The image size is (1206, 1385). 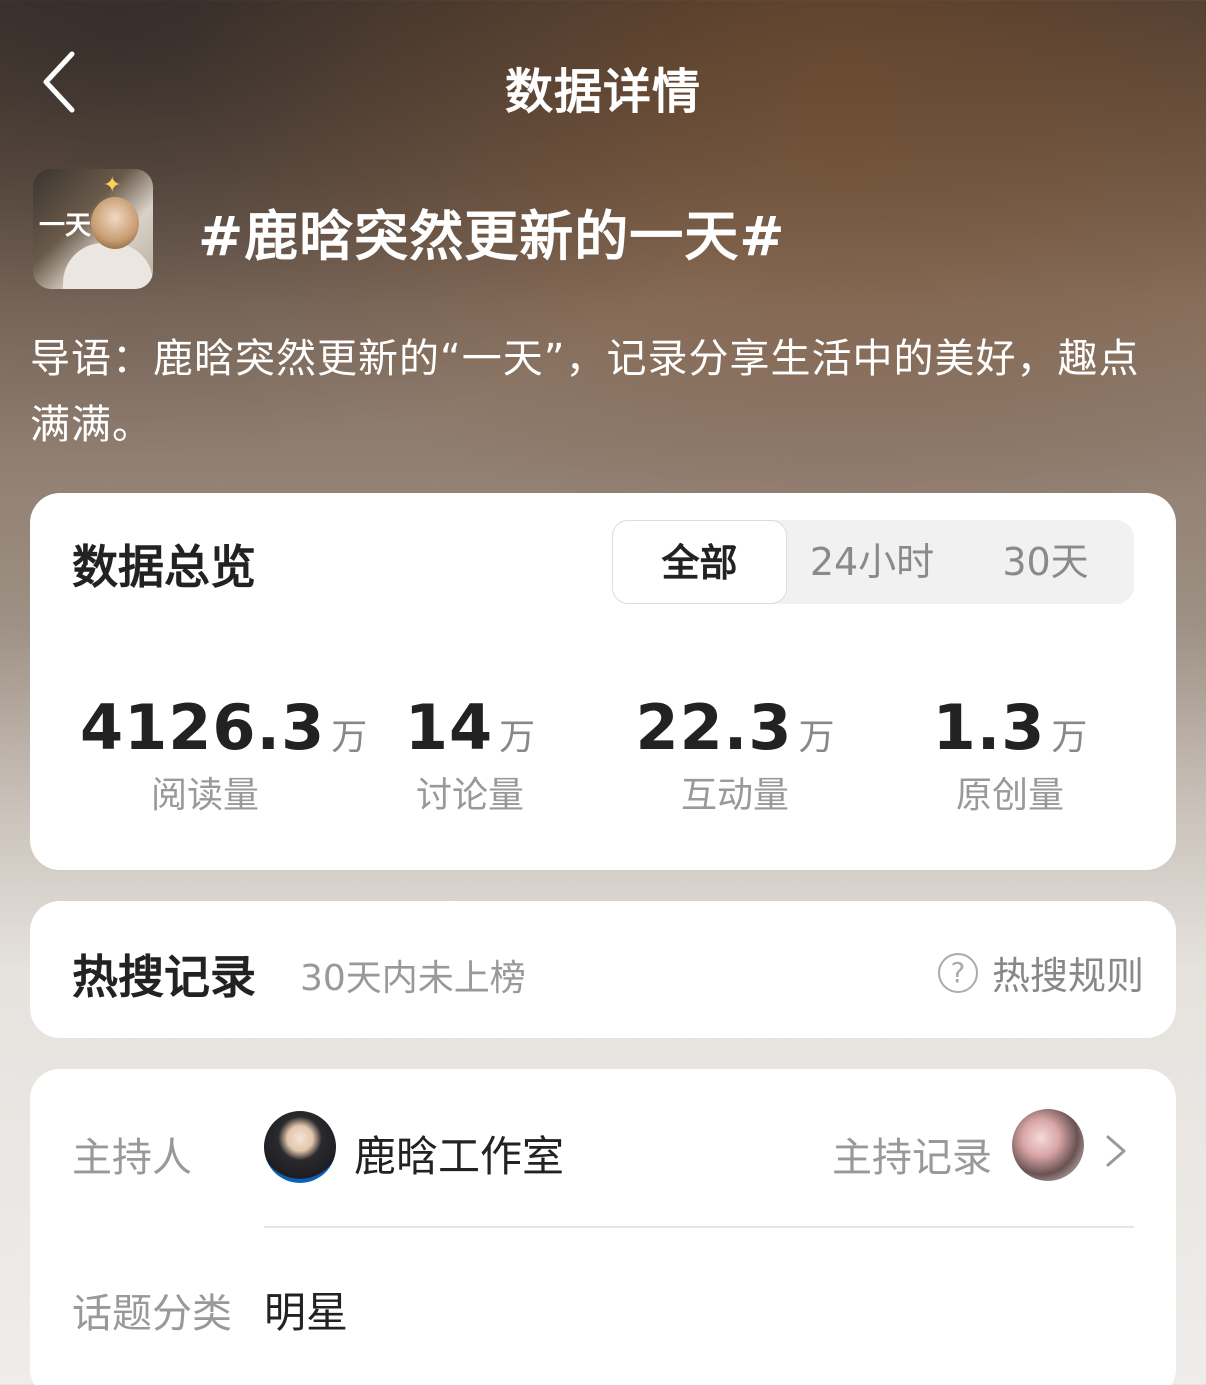 I want to click on sparkle-icon: ✦, so click(x=112, y=185).